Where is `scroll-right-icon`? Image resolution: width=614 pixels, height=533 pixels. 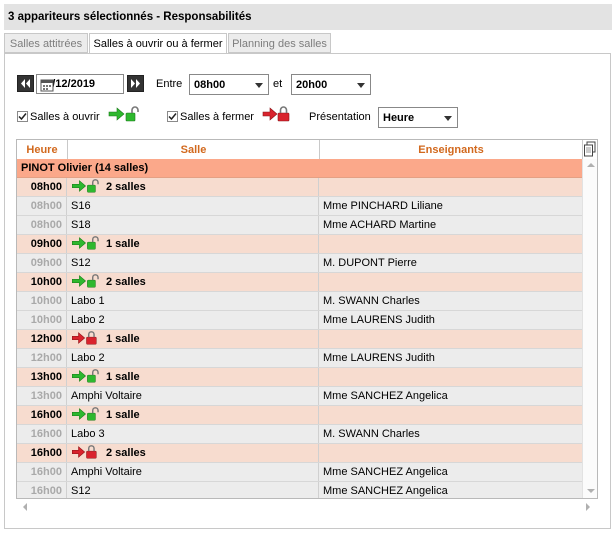
scroll-right-icon is located at coordinates (588, 507).